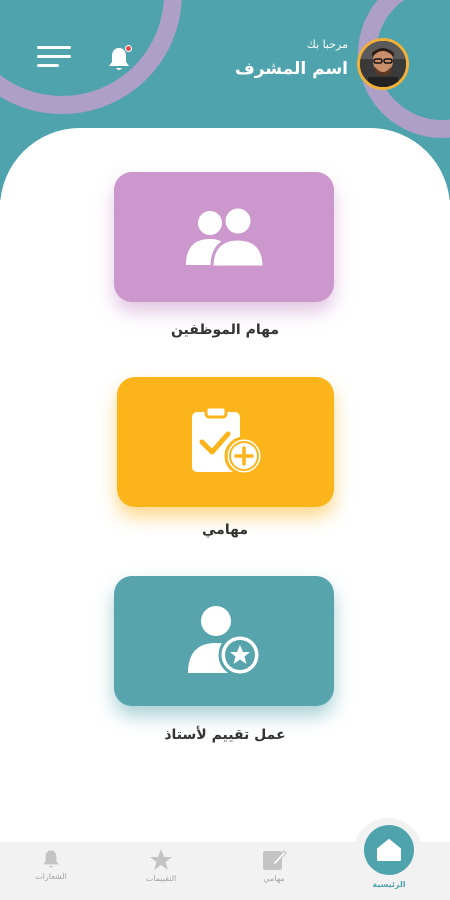 This screenshot has width=450, height=900. Describe the element at coordinates (225, 735) in the screenshot. I see `evaluate-teacher-label: عمل تقييم لأستاذ` at that location.